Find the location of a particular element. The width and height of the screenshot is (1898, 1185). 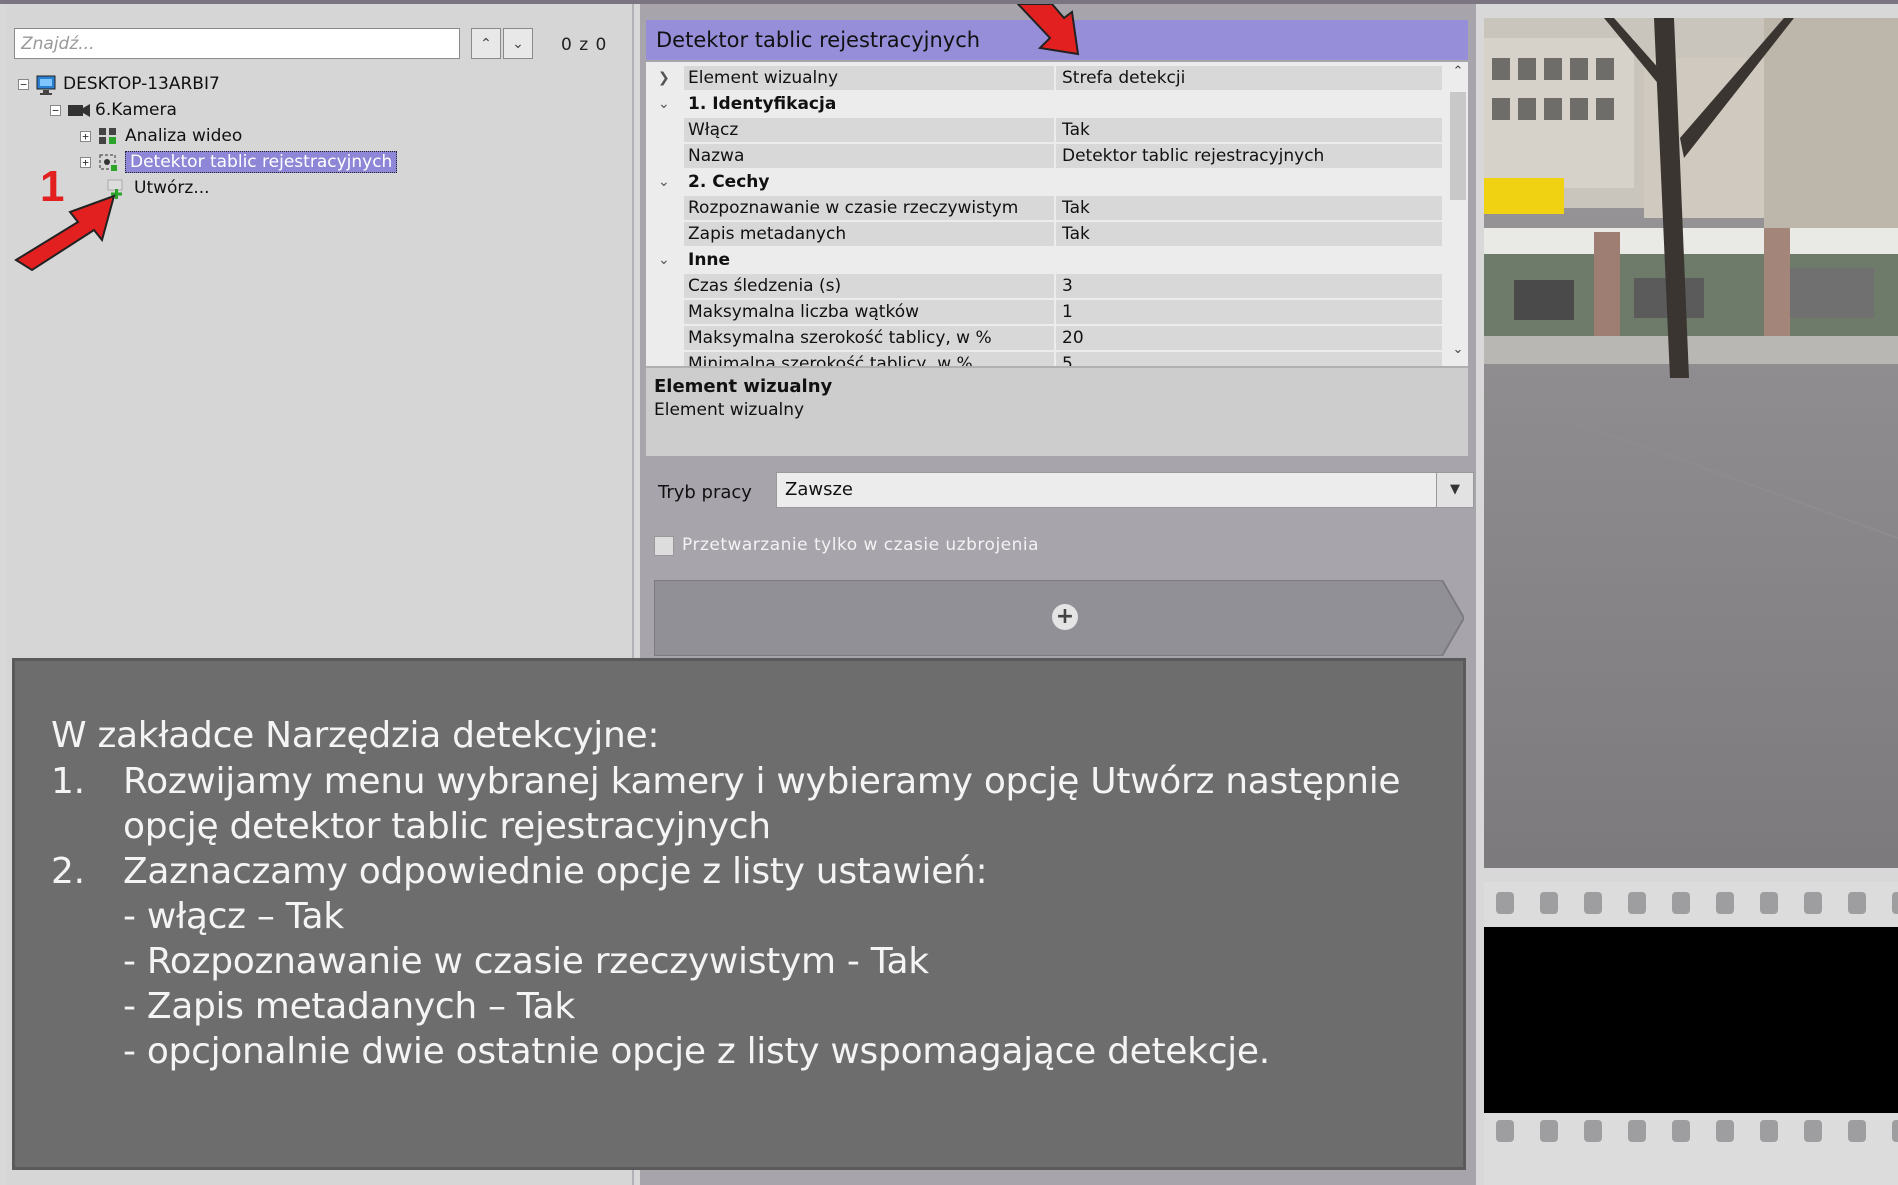

chevron-right-icon: ❯ is located at coordinates (668, 78).